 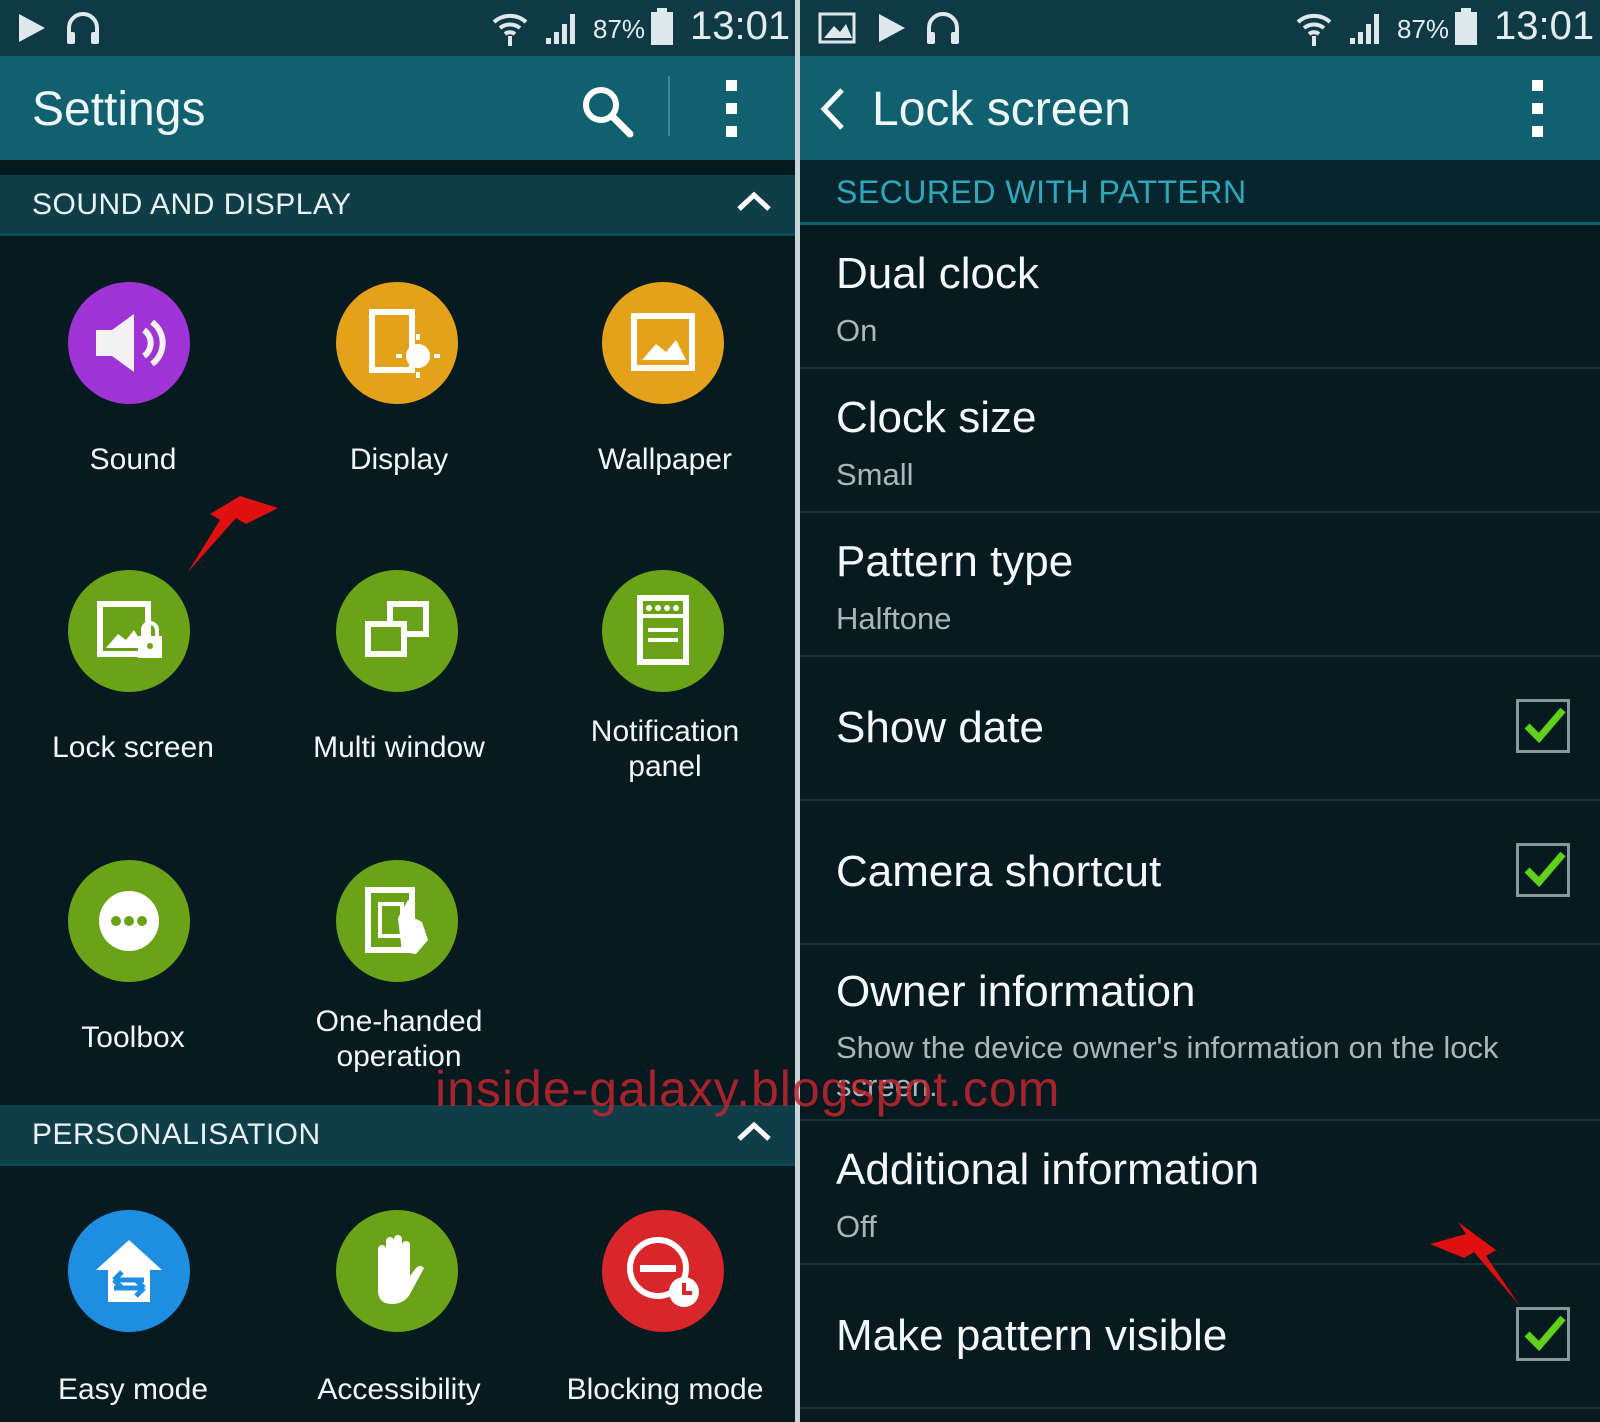 I want to click on blocking-mode-circle, so click(x=663, y=1271).